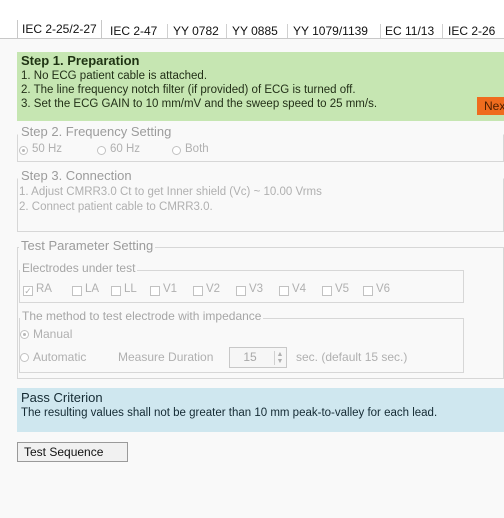 This screenshot has width=504, height=518. What do you see at coordinates (279, 358) in the screenshot?
I see `stepper-arrows-icon: ▲ ▼` at bounding box center [279, 358].